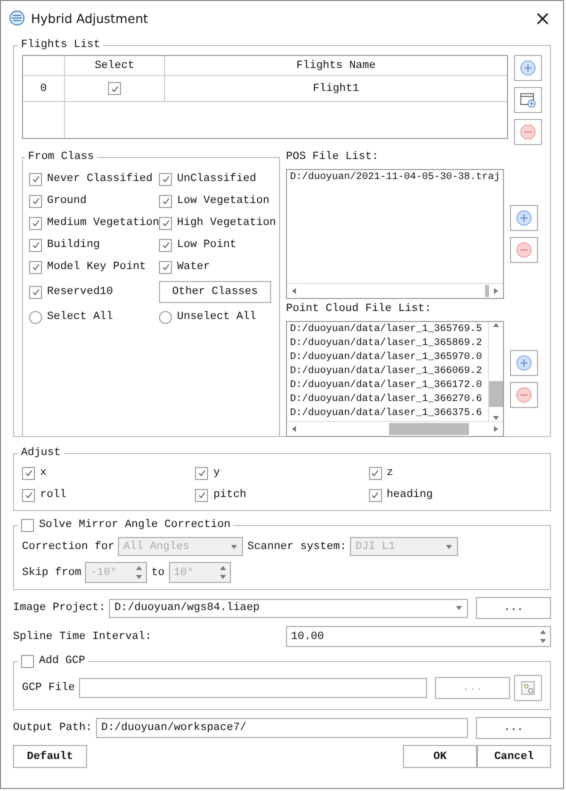  I want to click on column-header: Flights Name, so click(336, 66).